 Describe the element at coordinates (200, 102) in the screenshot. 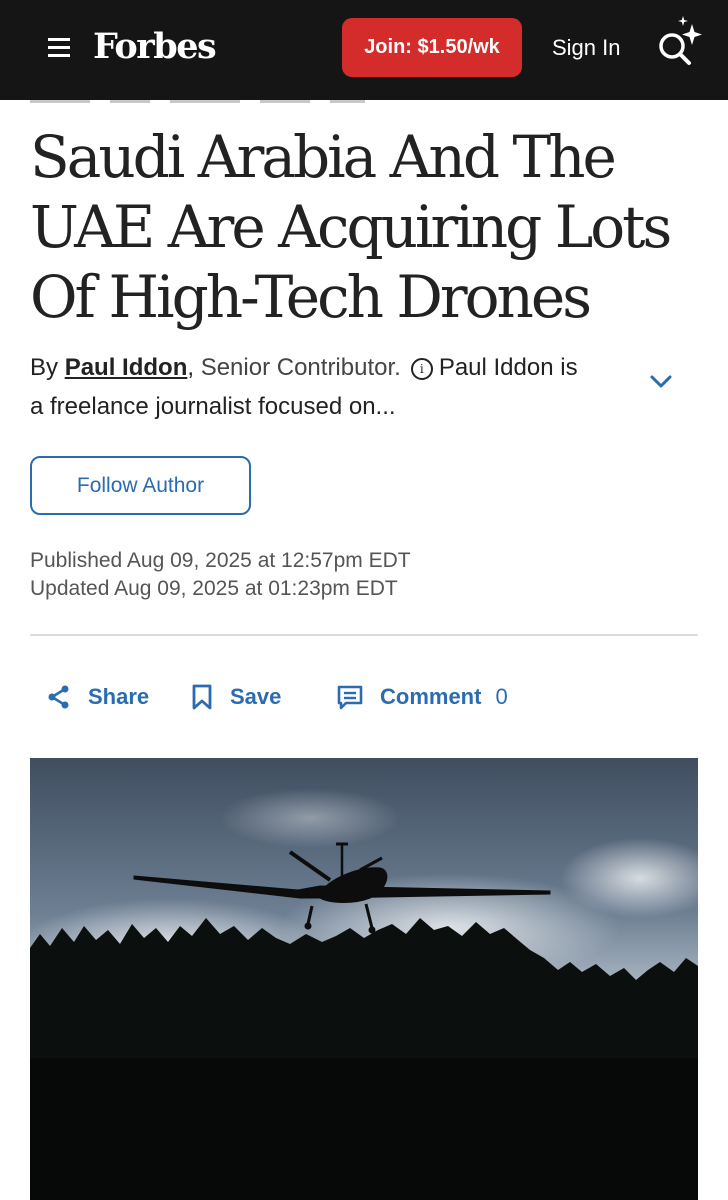

I see `cut-off-text-strip` at that location.